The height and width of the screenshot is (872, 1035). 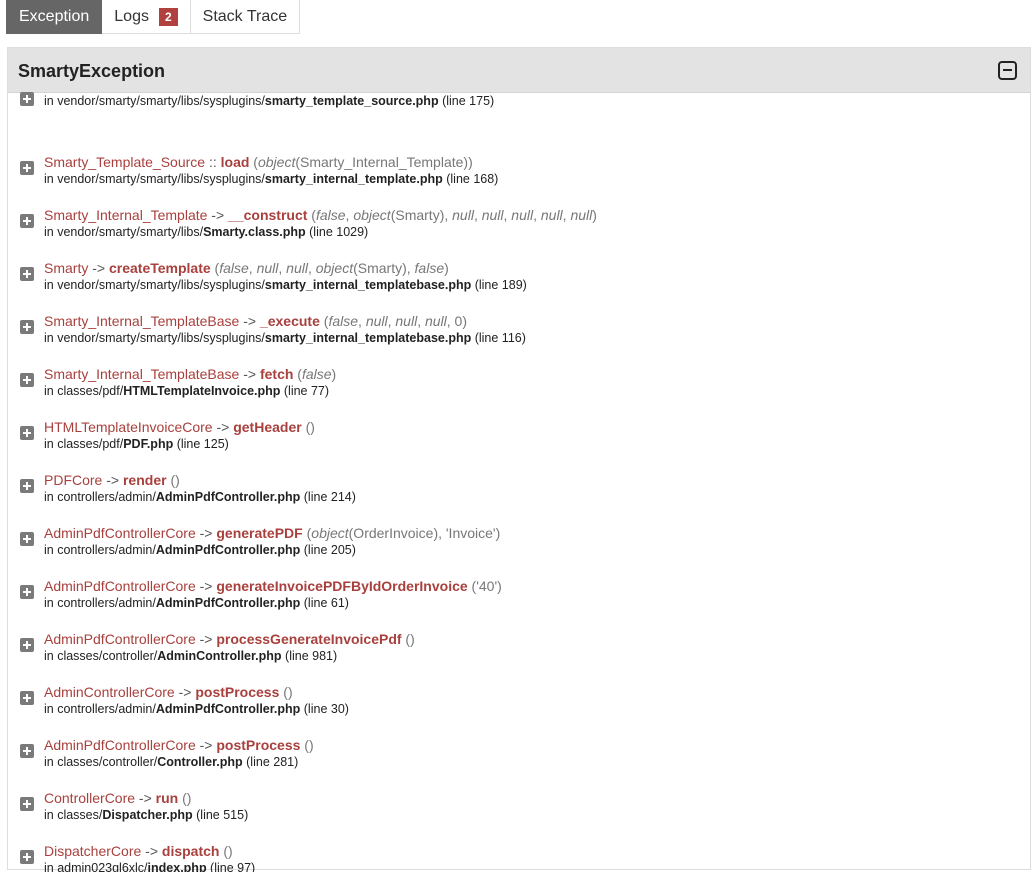 I want to click on frame-function: generatePDF, so click(x=259, y=533).